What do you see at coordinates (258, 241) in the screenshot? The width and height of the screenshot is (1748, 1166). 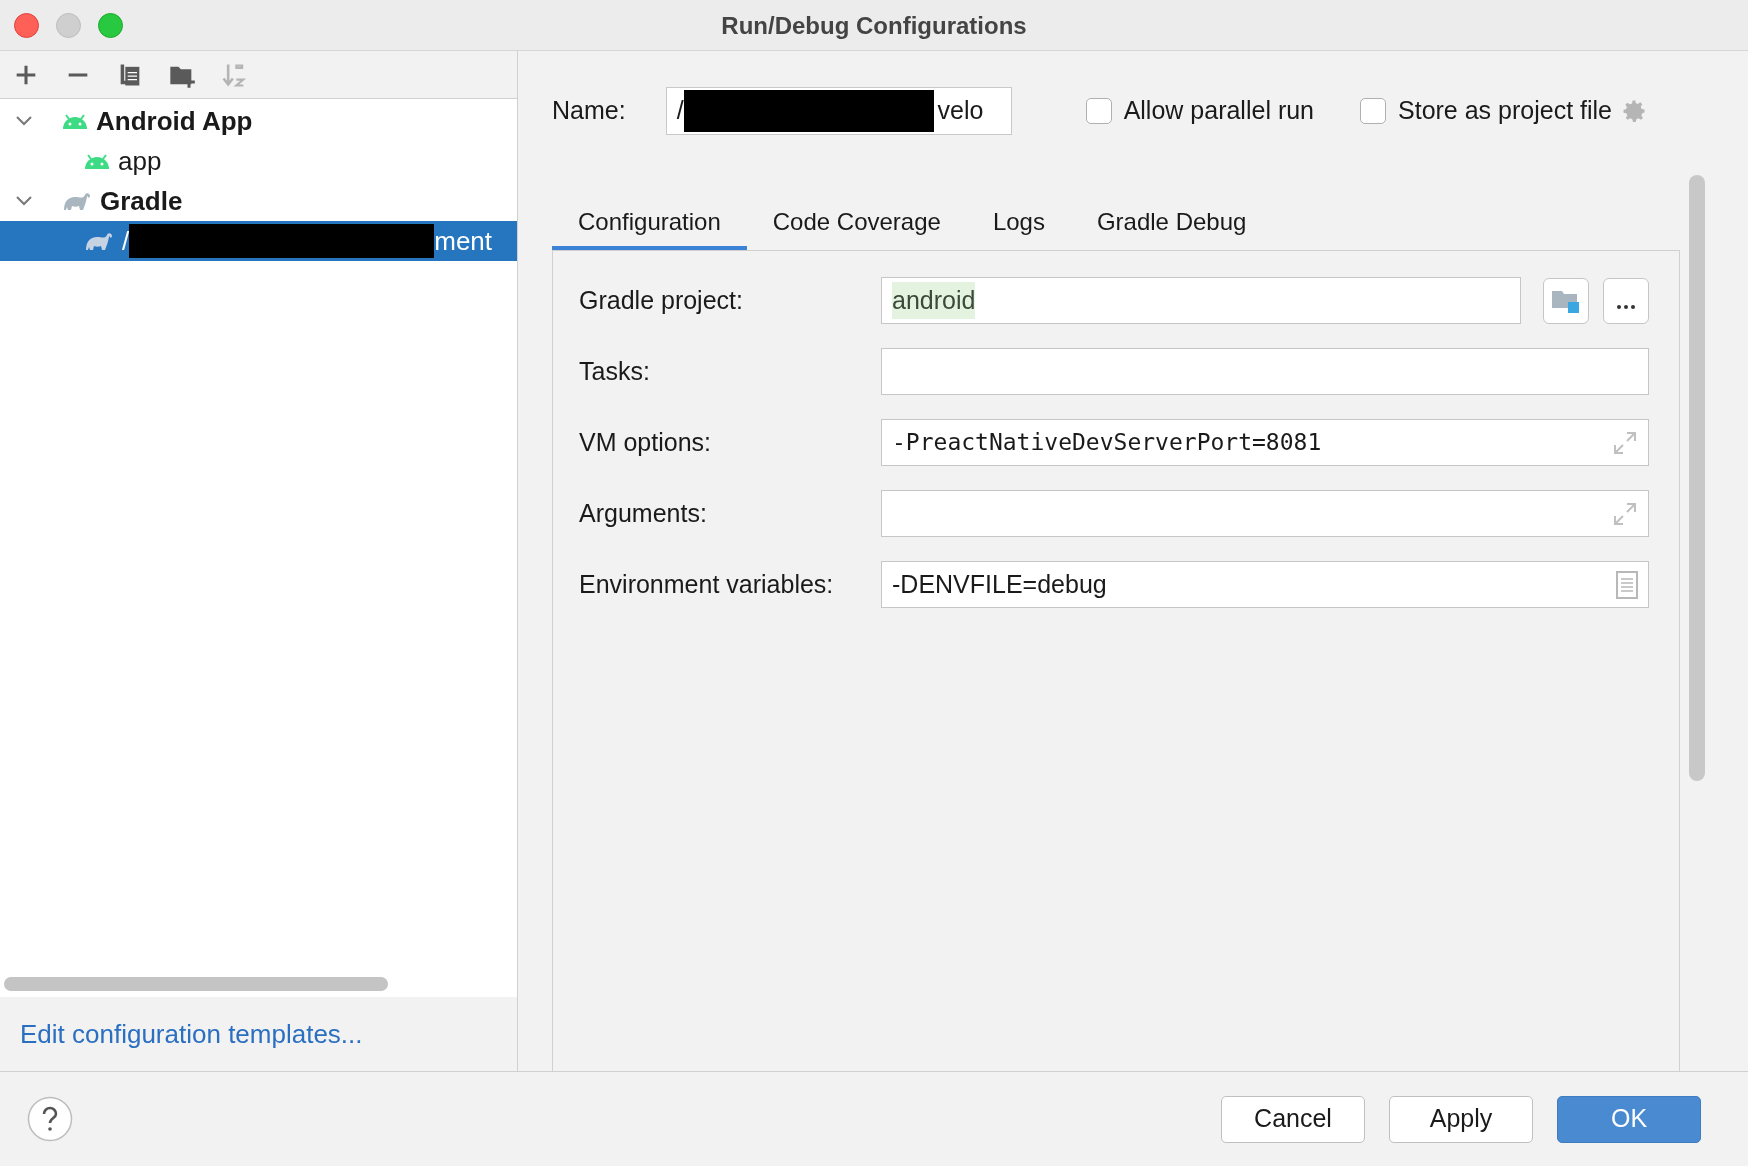 I see `tree-item: / ment` at bounding box center [258, 241].